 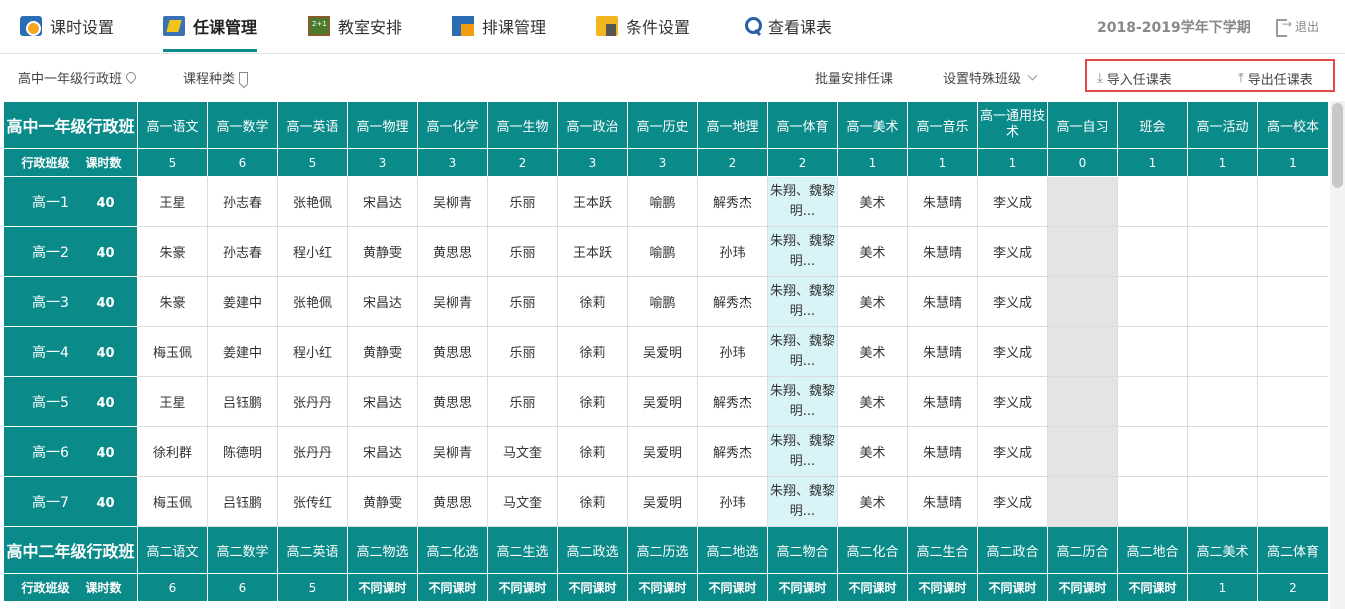 What do you see at coordinates (355, 26) in the screenshot?
I see `nav-classroom-arrangement: 教室安排` at bounding box center [355, 26].